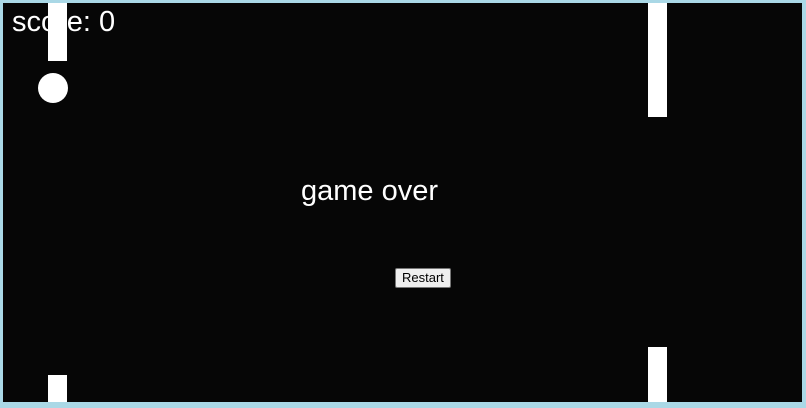 Image resolution: width=806 pixels, height=408 pixels. Describe the element at coordinates (370, 191) in the screenshot. I see `game-over-message: game over` at that location.